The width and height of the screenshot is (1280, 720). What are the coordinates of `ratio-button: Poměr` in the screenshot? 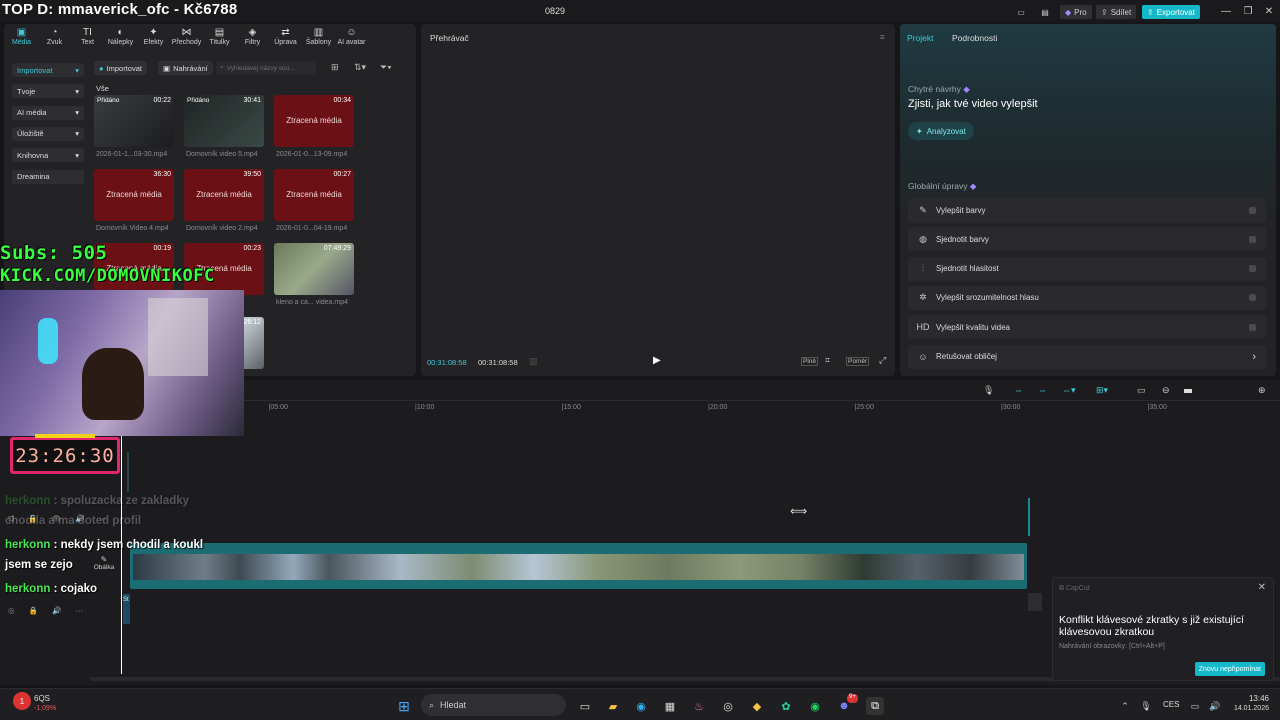 It's located at (858, 361).